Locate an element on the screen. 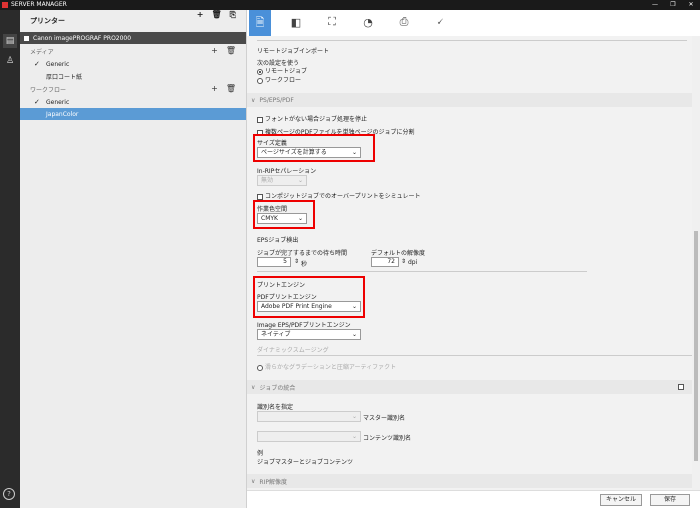  select-value: 無効 is located at coordinates (267, 180).